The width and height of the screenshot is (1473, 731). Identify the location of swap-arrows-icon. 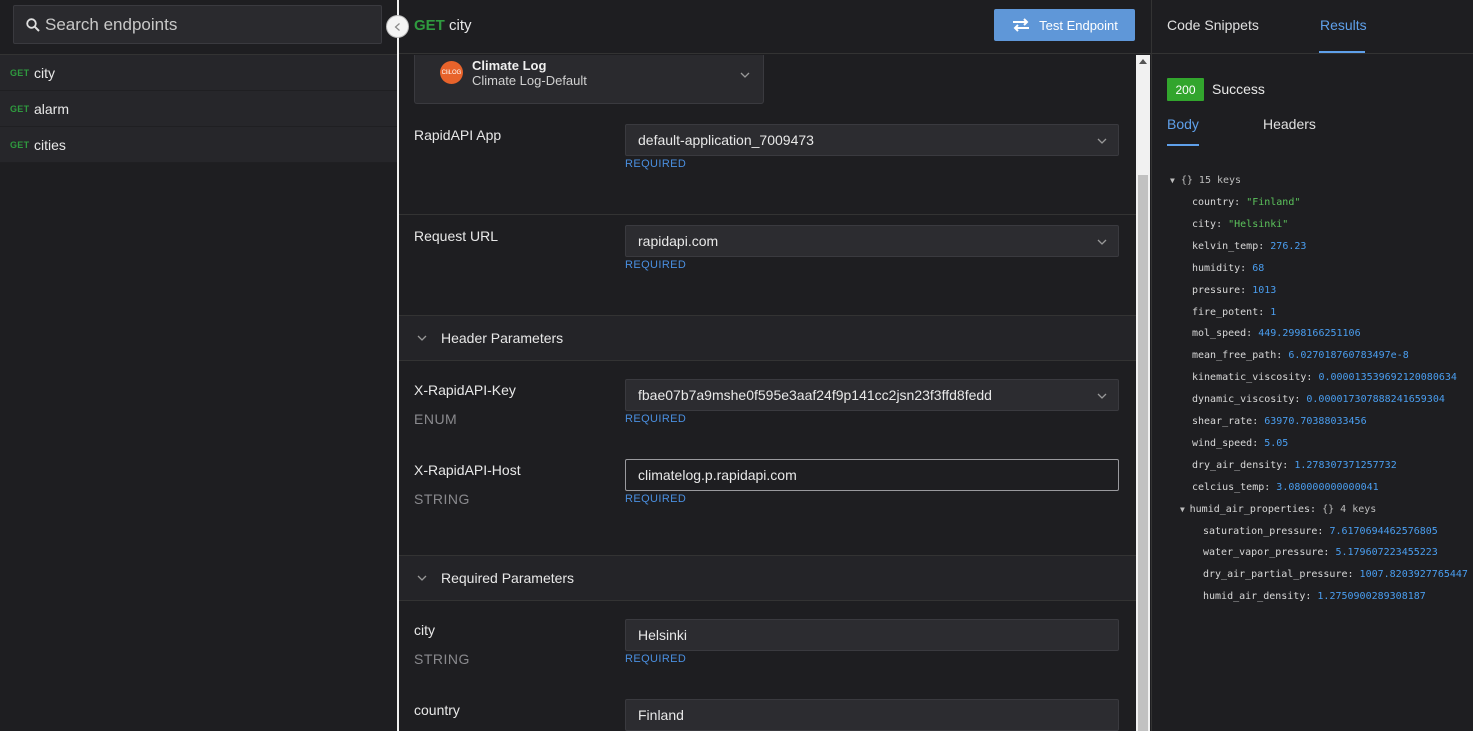
(1021, 25).